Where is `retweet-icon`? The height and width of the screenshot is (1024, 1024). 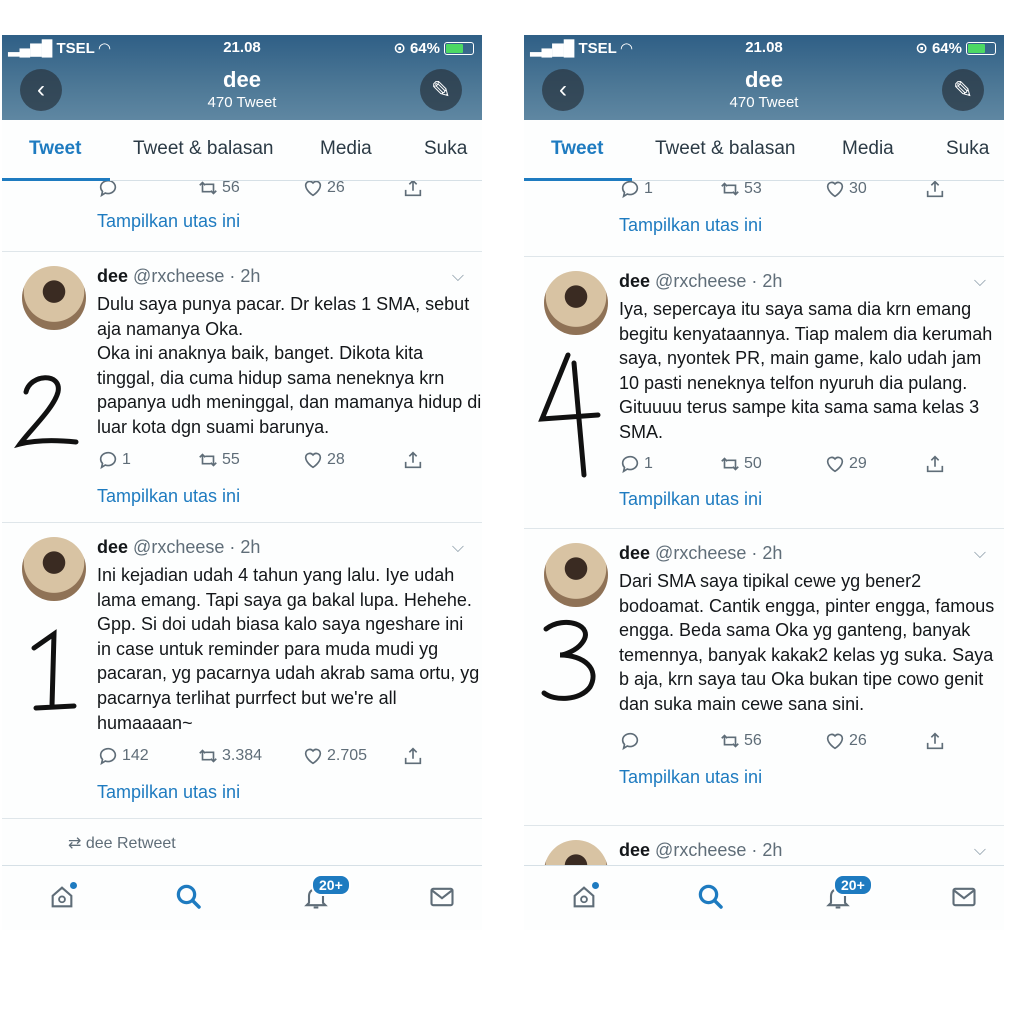 retweet-icon is located at coordinates (208, 756).